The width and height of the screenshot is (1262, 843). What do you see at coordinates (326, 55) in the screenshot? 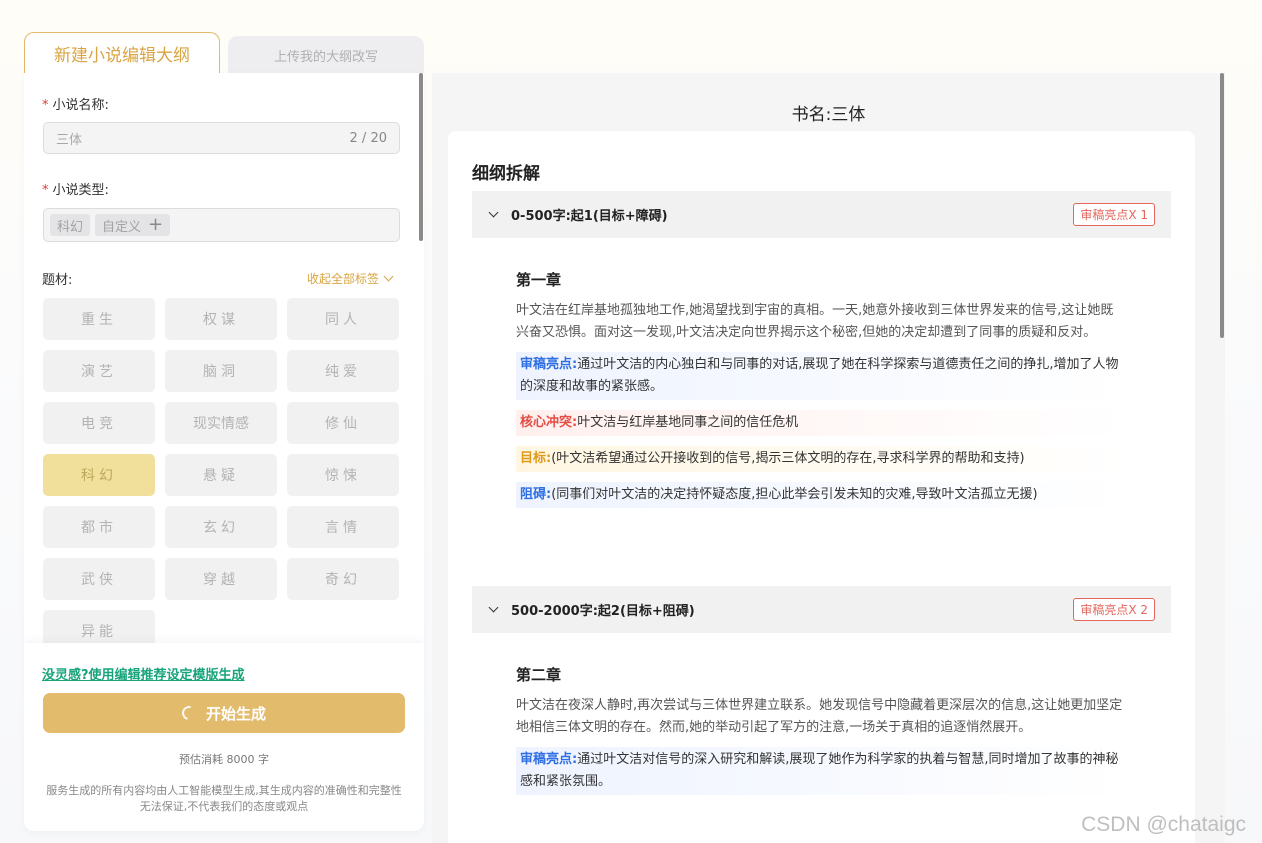
I see `tab-upload-outline: 上传我的大纲改写` at bounding box center [326, 55].